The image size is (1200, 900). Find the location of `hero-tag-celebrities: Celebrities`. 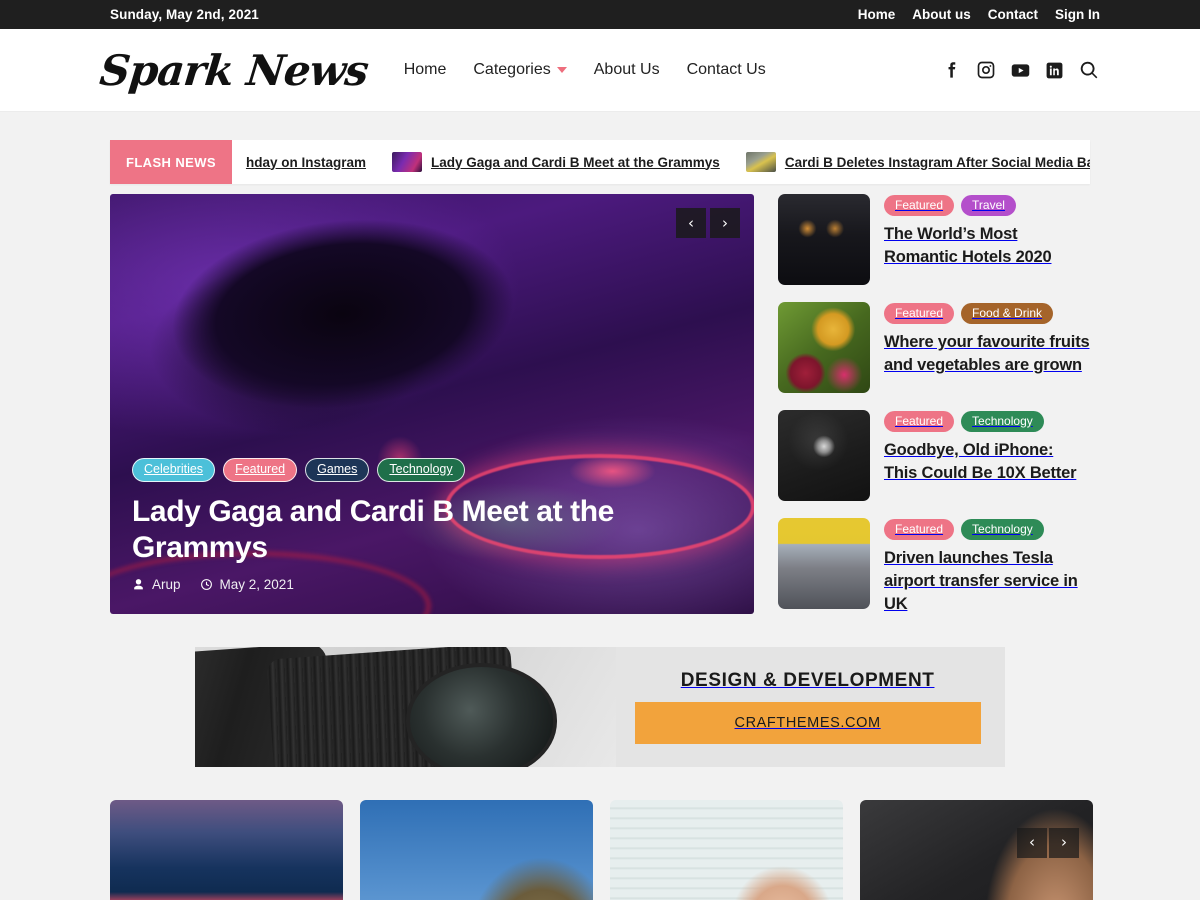

hero-tag-celebrities: Celebrities is located at coordinates (174, 470).